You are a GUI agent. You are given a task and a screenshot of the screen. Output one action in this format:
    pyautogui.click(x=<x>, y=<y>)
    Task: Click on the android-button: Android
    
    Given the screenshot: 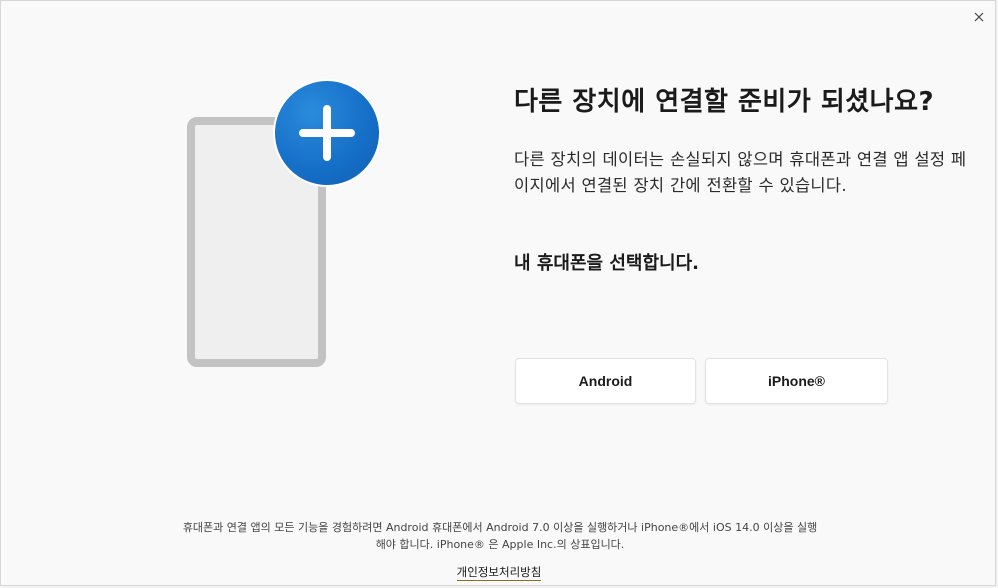 What is the action you would take?
    pyautogui.click(x=605, y=381)
    